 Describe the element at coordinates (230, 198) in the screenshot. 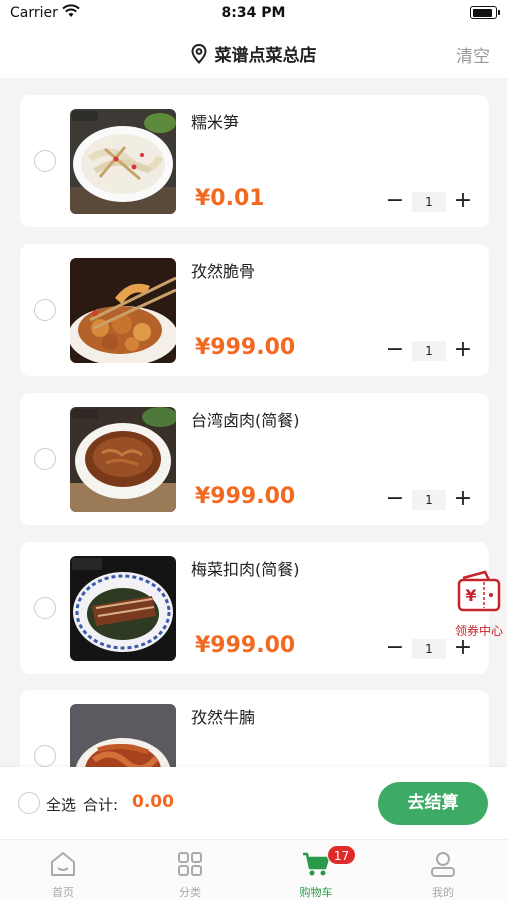

I see `dish-price: ¥0.01` at that location.